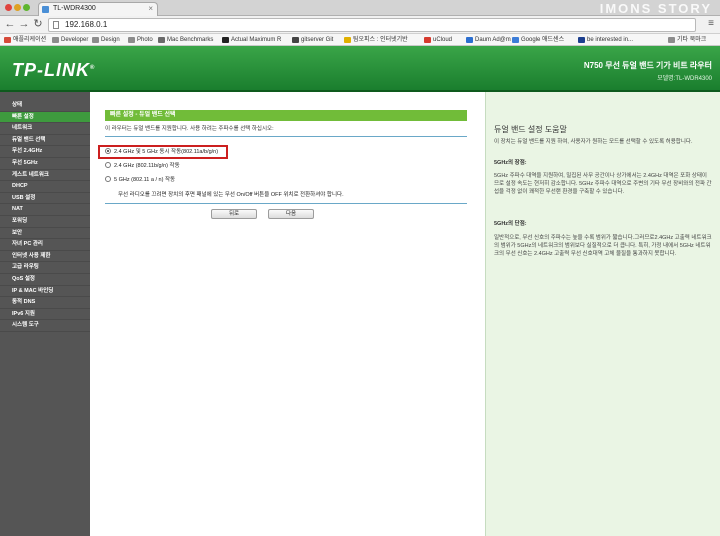 The height and width of the screenshot is (536, 720). I want to click on bookmark-label: 애플리케이션, so click(30, 40).